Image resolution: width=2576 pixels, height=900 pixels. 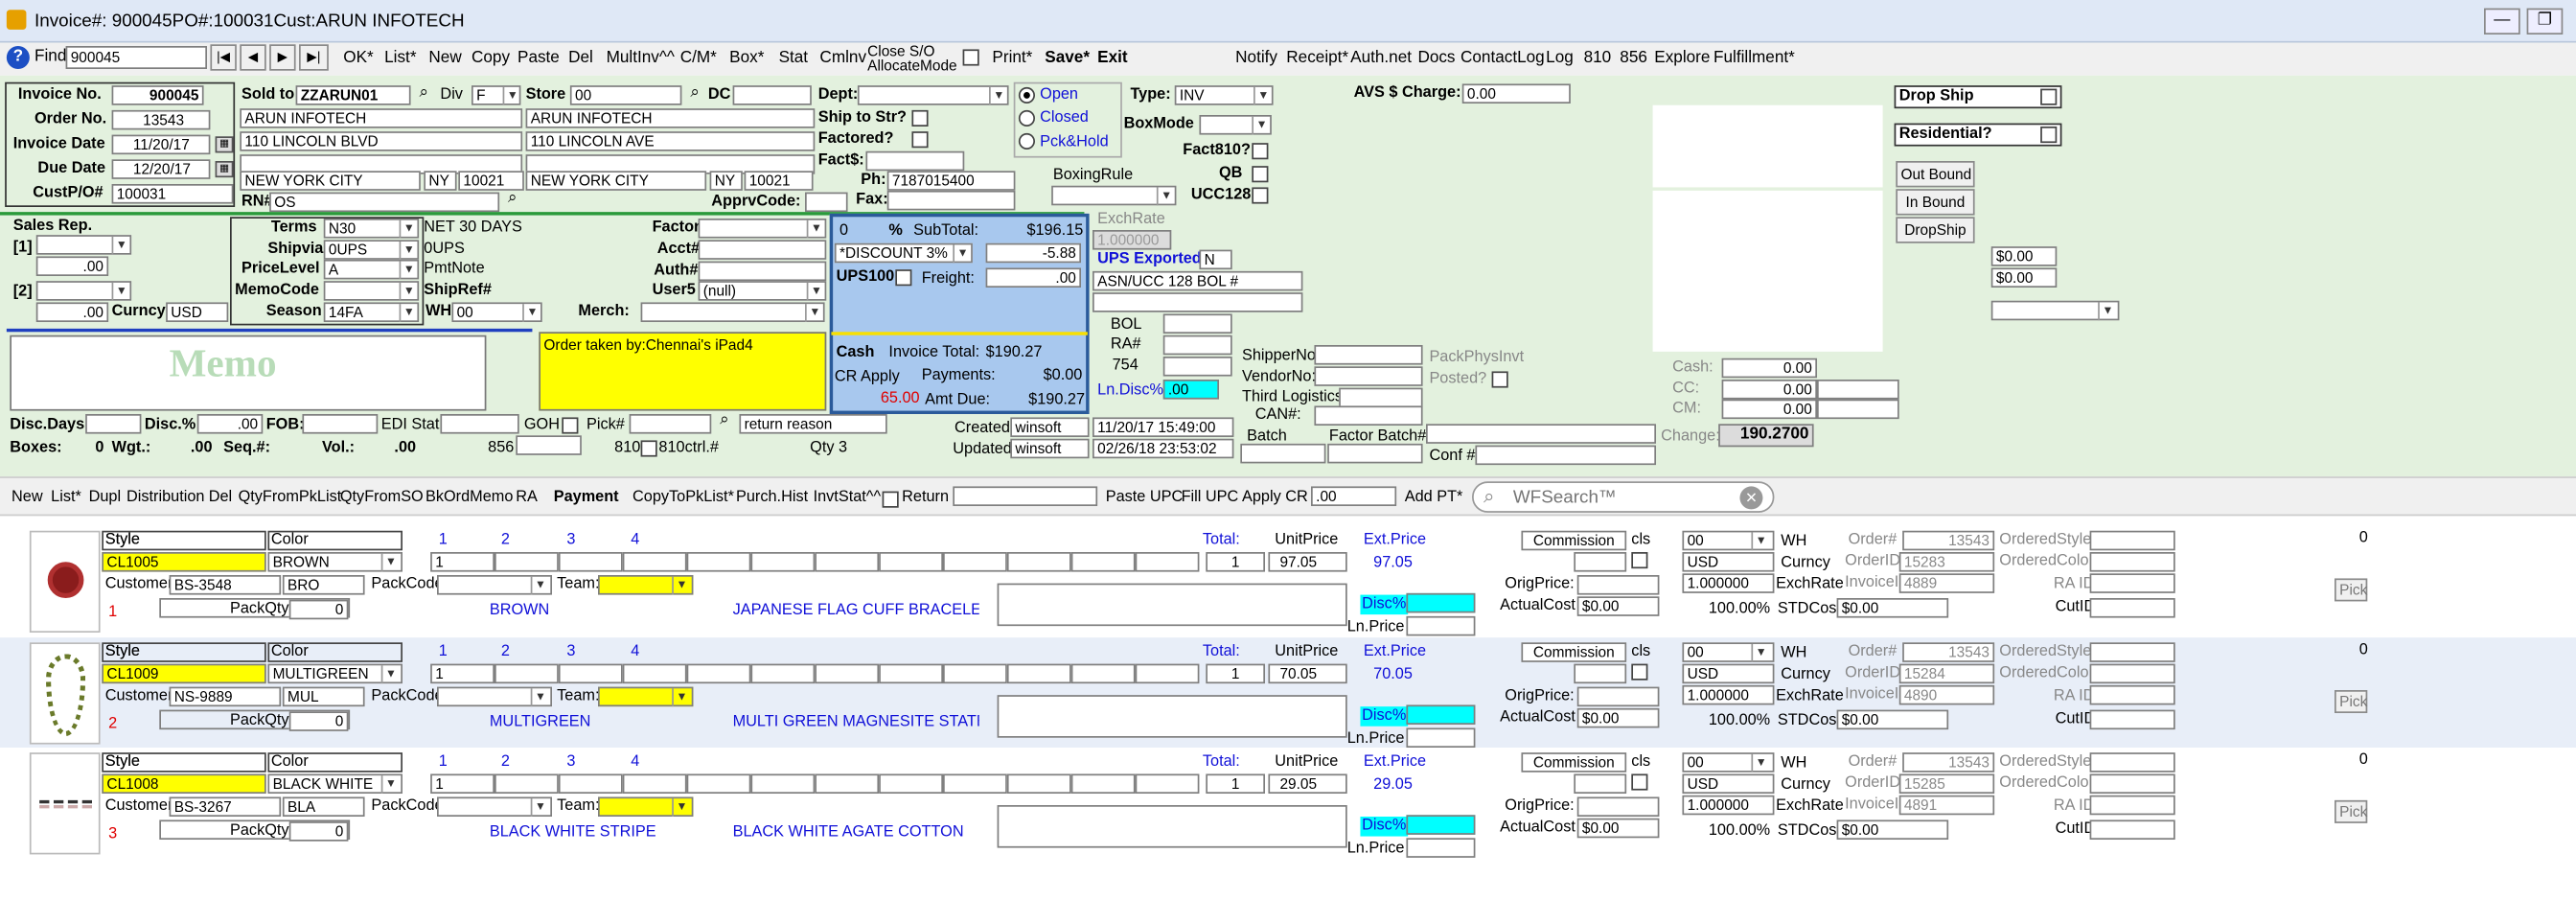 I want to click on fulfillment-button: Fulfillment*, so click(x=1754, y=59).